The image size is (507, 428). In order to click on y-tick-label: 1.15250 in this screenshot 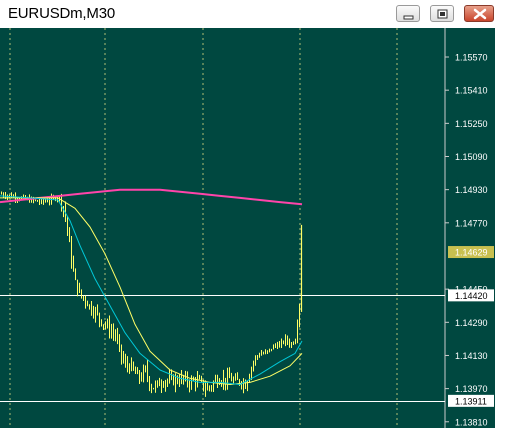, I will do `click(471, 124)`.